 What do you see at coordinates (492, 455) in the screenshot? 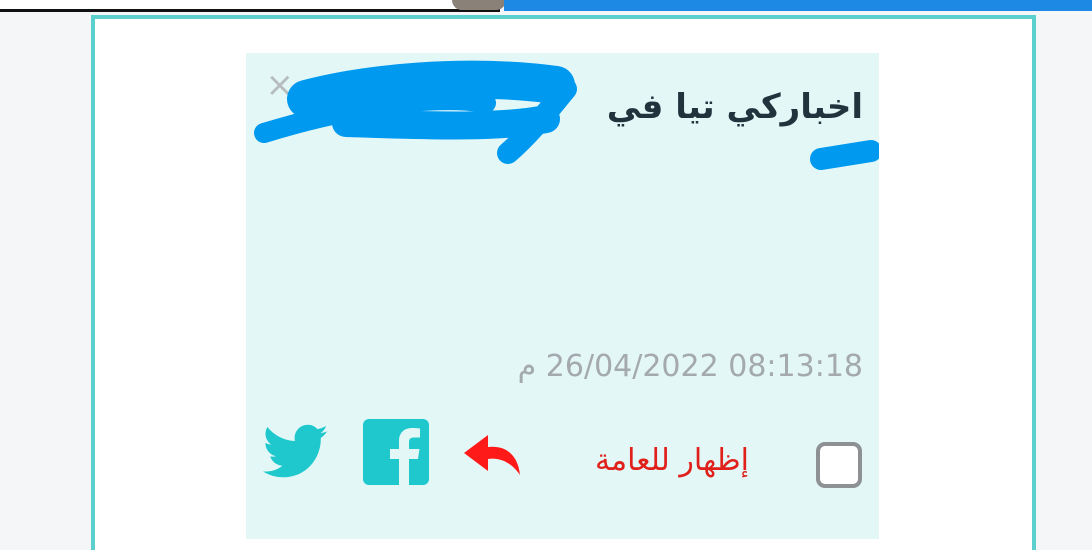
I see `red-arrow-icon` at bounding box center [492, 455].